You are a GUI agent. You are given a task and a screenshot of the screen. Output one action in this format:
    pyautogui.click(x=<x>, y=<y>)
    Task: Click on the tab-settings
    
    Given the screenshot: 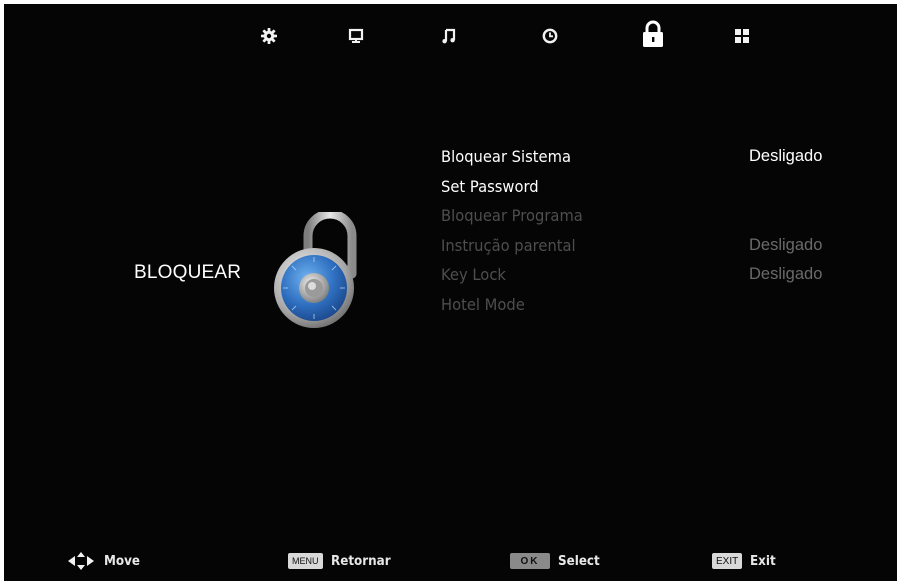 What is the action you would take?
    pyautogui.click(x=269, y=36)
    